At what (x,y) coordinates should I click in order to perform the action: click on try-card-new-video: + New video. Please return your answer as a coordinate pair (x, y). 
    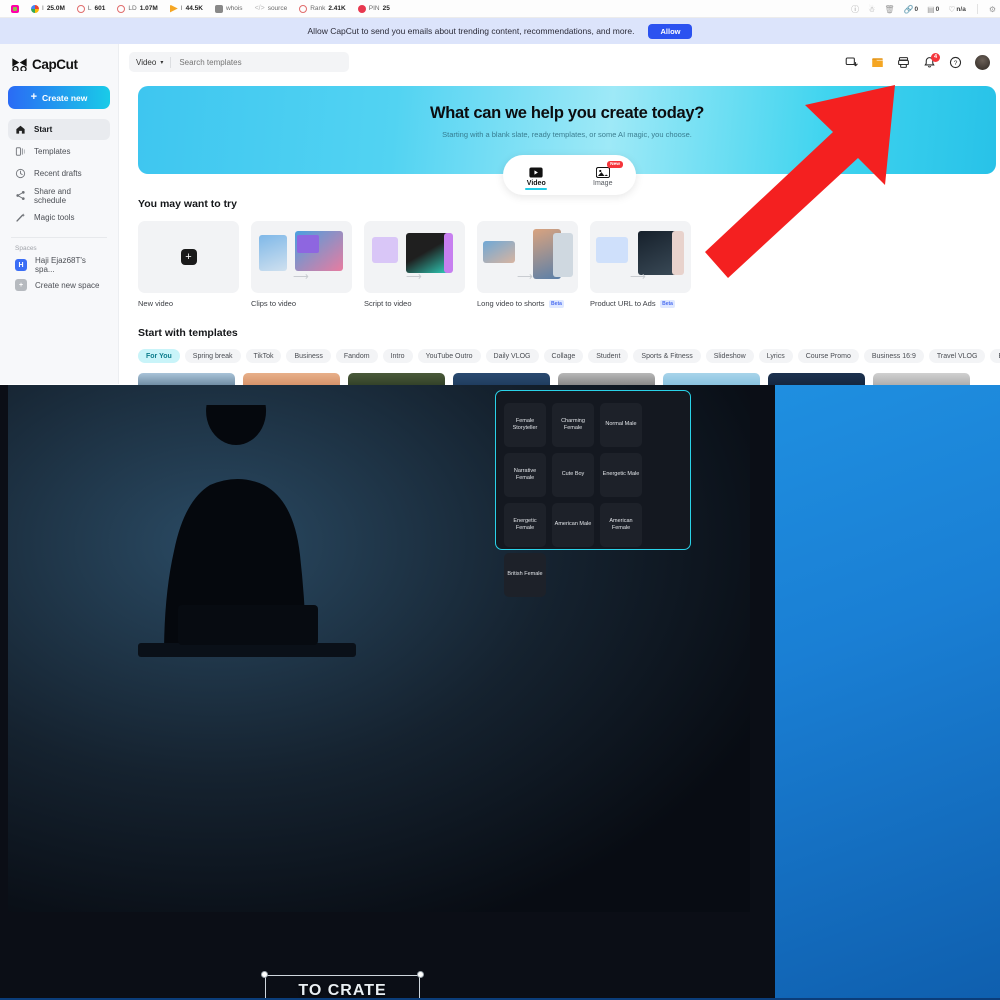
    Looking at the image, I should click on (188, 264).